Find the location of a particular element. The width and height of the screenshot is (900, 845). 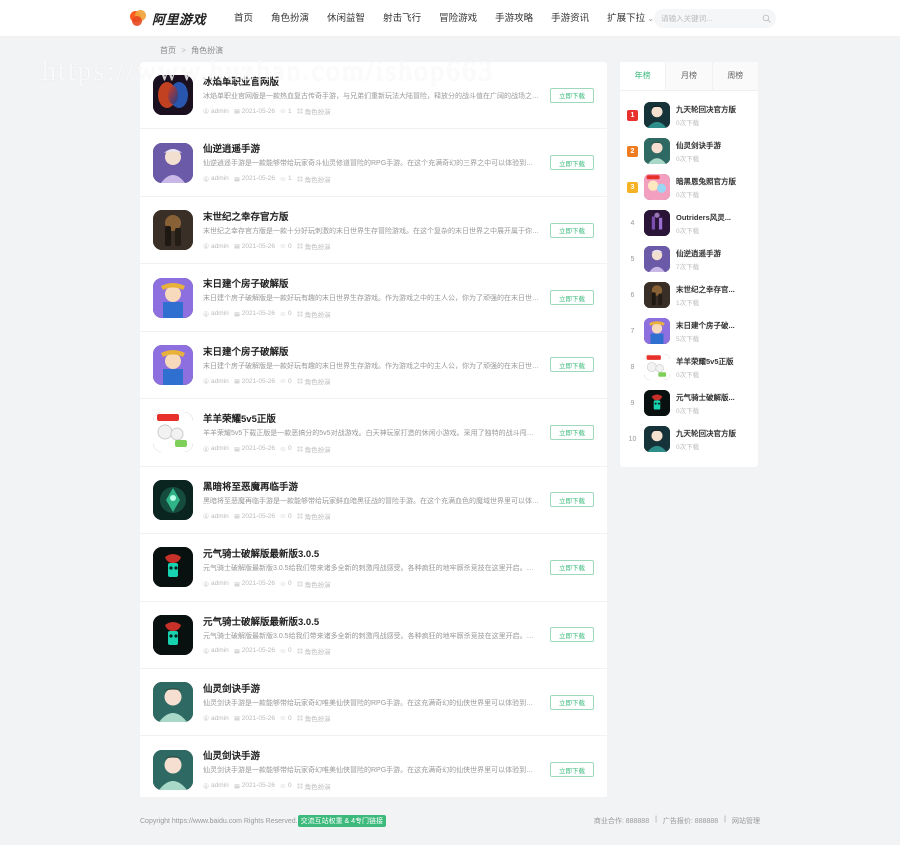

ranking-tab-1: 年榜 is located at coordinates (643, 76).